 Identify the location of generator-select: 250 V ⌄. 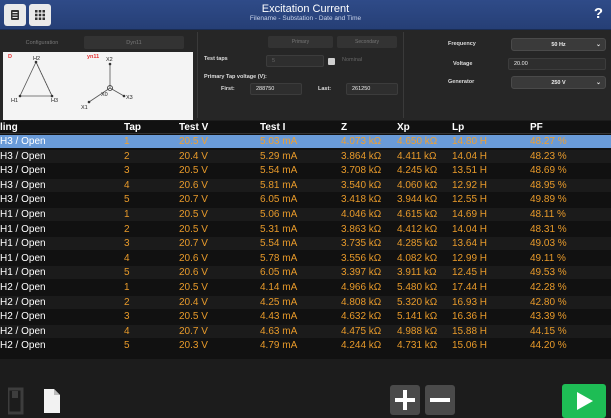
(558, 82).